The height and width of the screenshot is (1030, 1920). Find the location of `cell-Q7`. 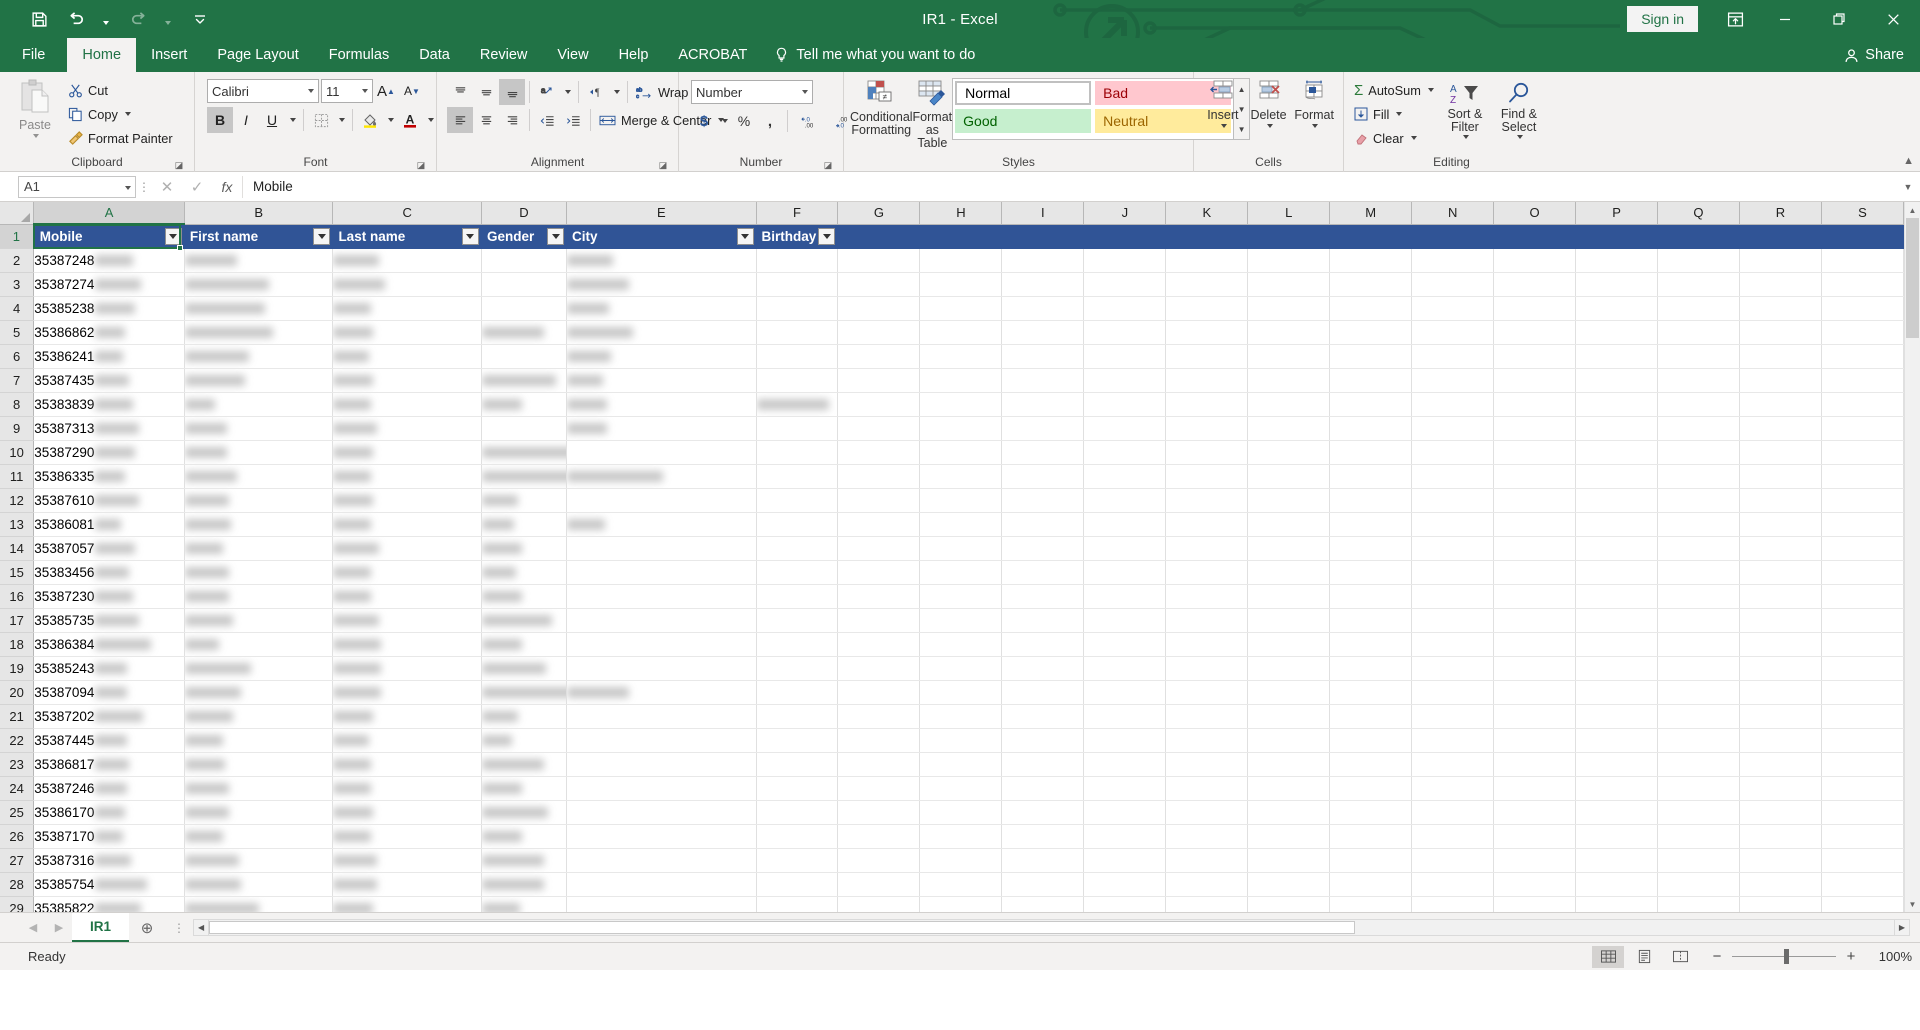

cell-Q7 is located at coordinates (1698, 380).